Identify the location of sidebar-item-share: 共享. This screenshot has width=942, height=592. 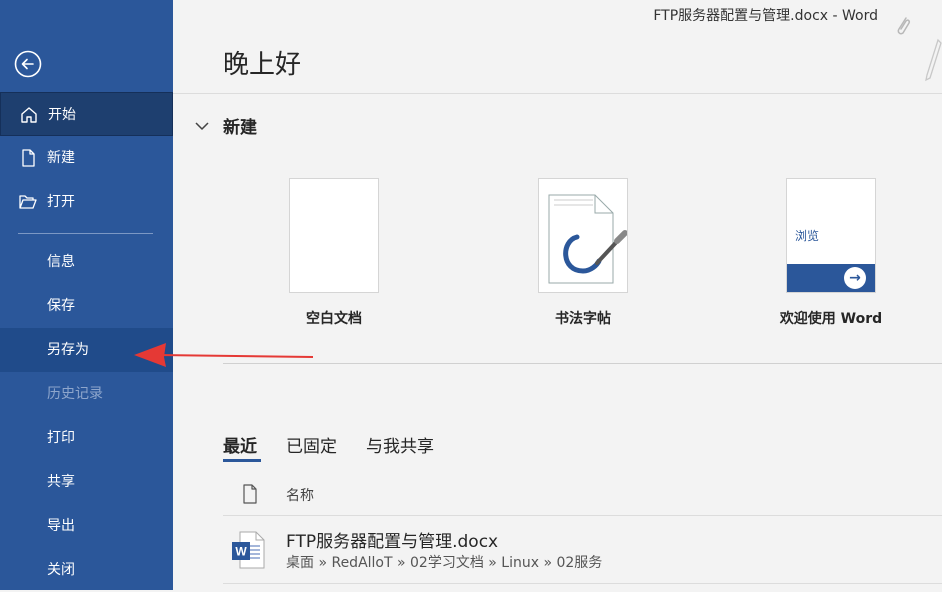
(86, 482).